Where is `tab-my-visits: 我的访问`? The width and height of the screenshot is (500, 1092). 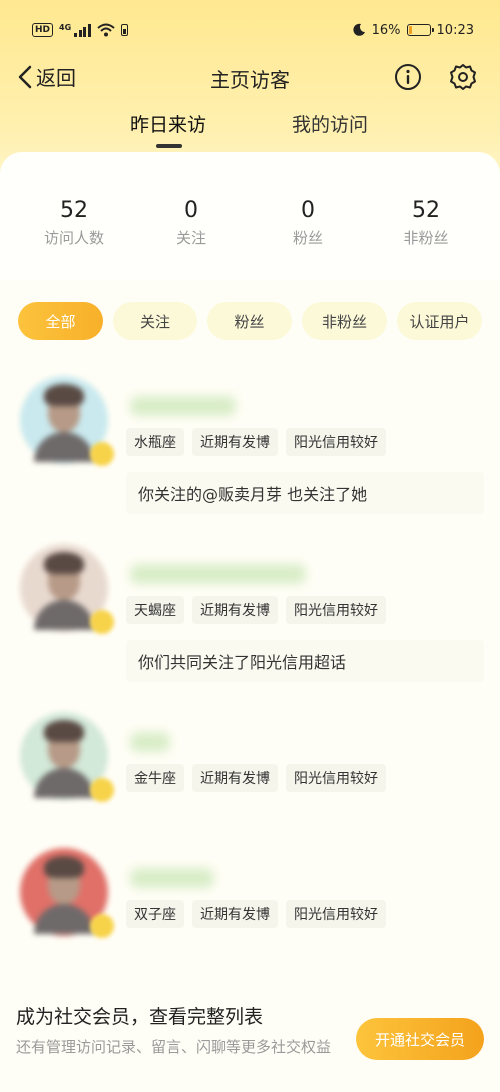 tab-my-visits: 我的访问 is located at coordinates (330, 123).